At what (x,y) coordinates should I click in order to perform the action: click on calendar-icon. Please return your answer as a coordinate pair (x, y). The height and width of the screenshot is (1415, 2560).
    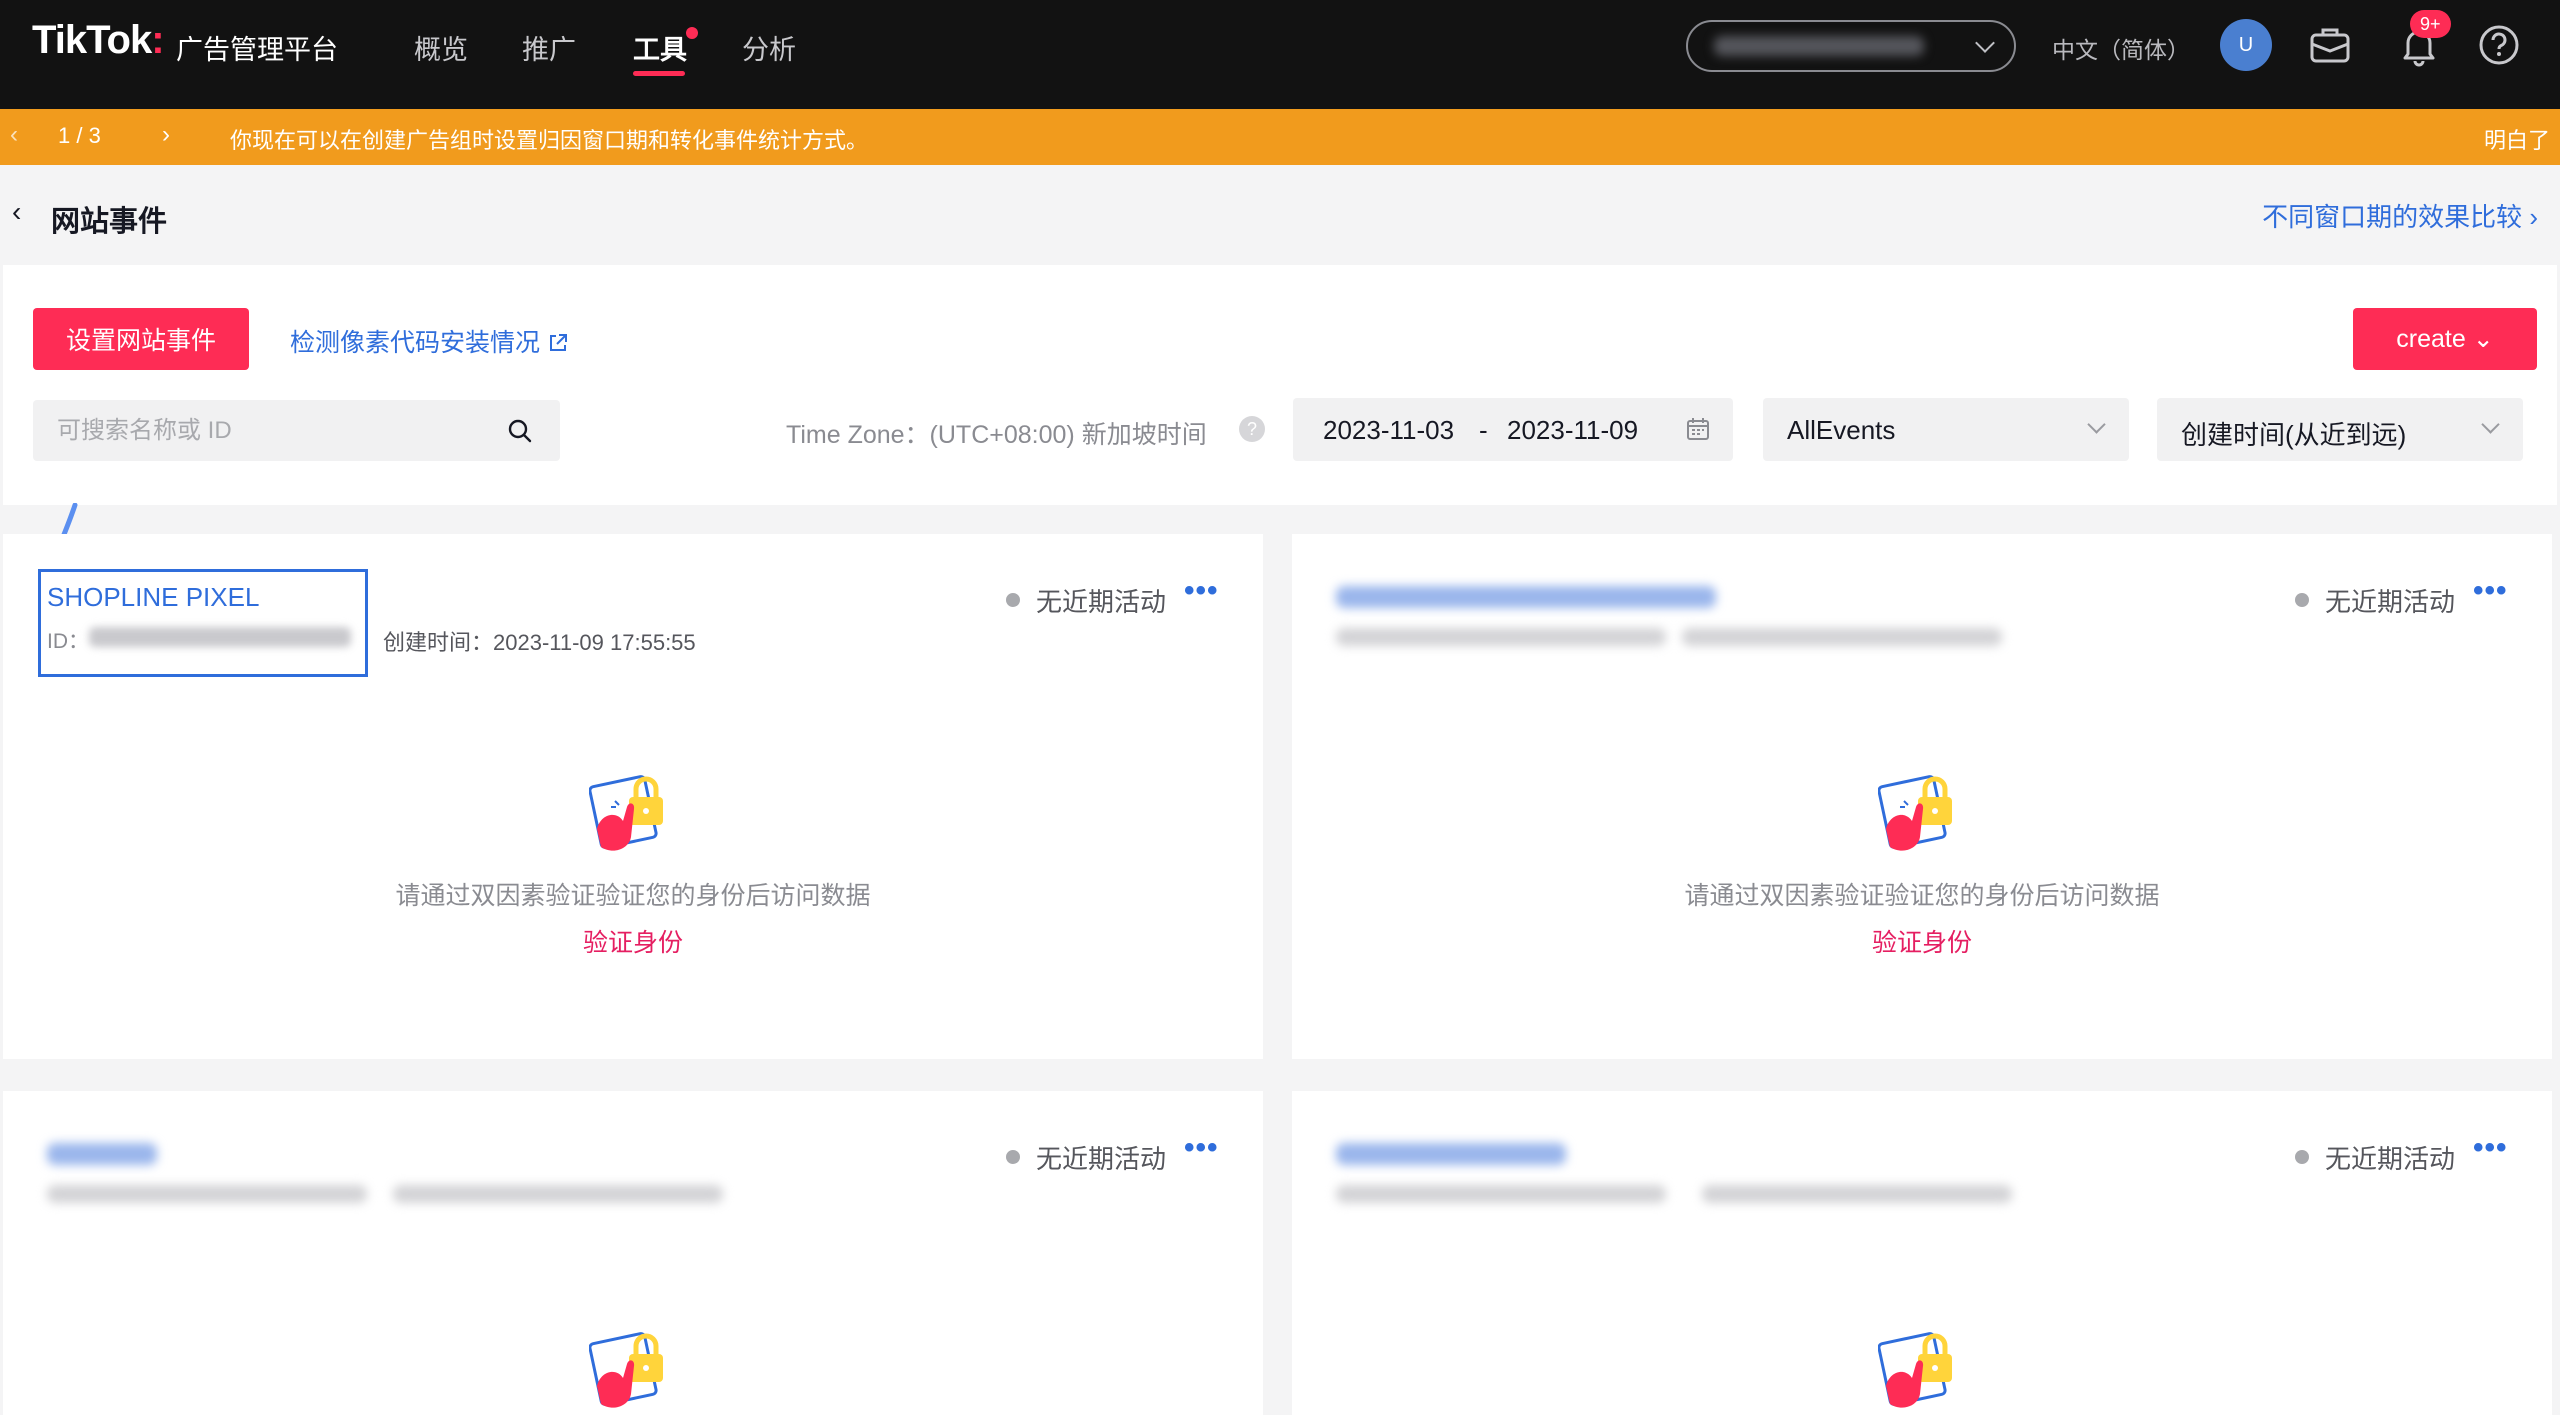
    Looking at the image, I should click on (1698, 429).